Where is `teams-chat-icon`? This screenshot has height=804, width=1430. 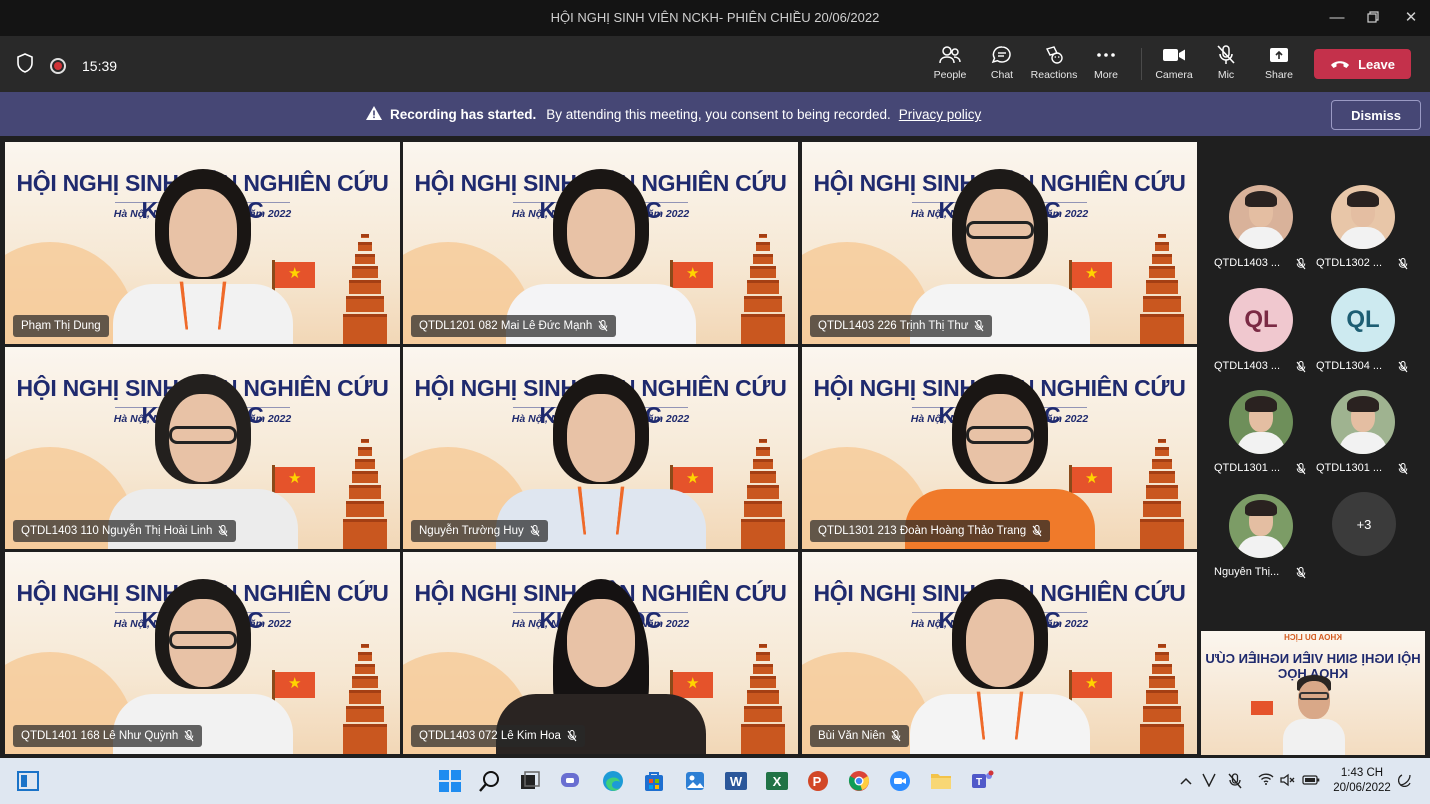 teams-chat-icon is located at coordinates (571, 781).